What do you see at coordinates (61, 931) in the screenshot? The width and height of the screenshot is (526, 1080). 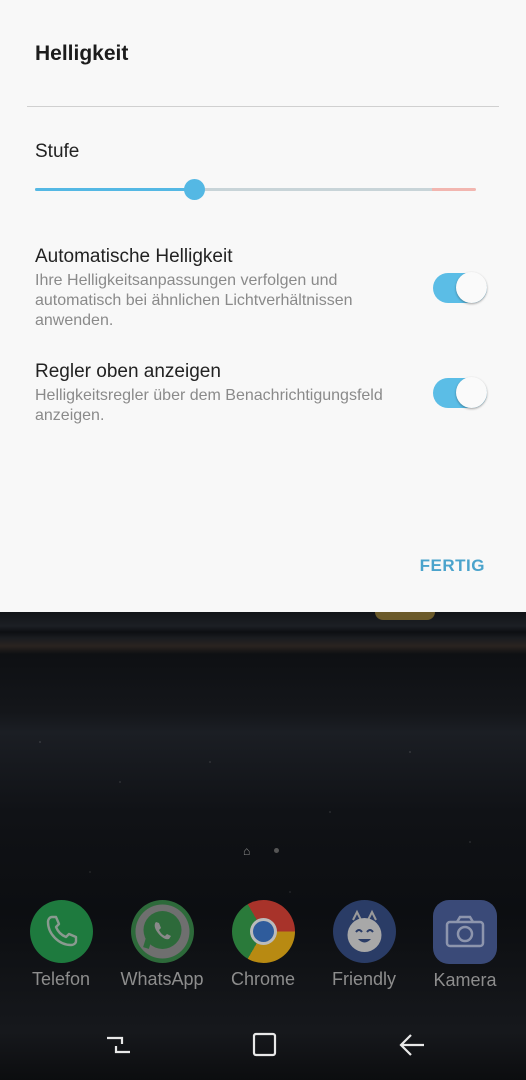 I see `phone-icon` at bounding box center [61, 931].